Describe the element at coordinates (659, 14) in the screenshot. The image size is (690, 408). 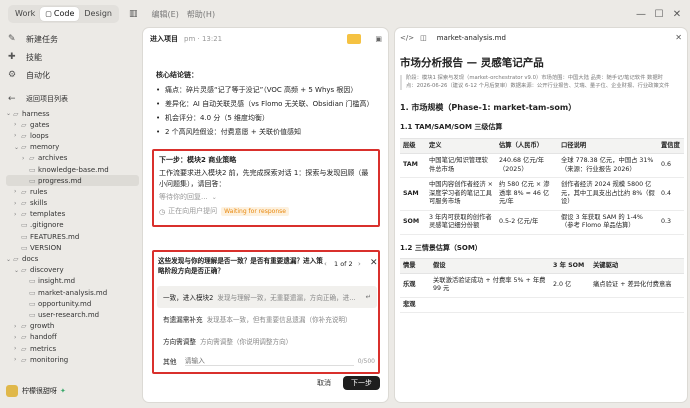
I see `maximize-button: ☐` at that location.